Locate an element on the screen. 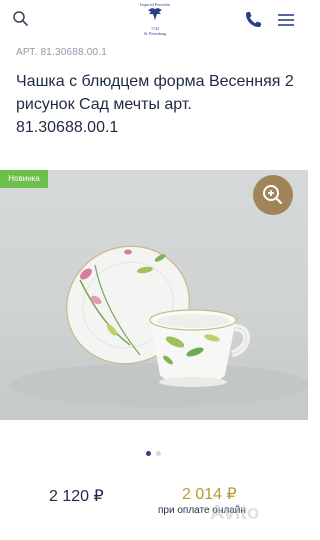 The image size is (320, 540). new-badge: Новинка is located at coordinates (24, 179).